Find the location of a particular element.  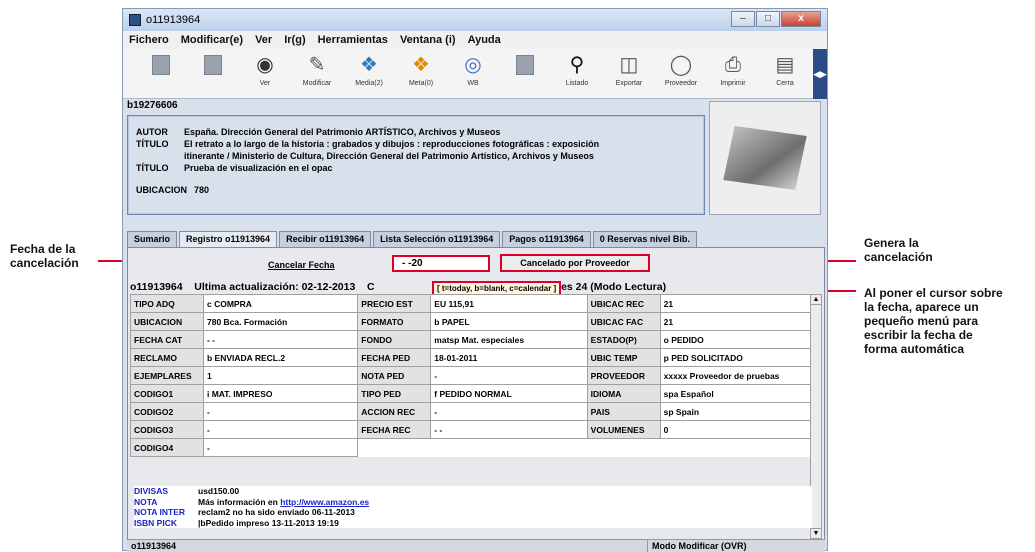

field-label: UBICACION is located at coordinates (161, 190).